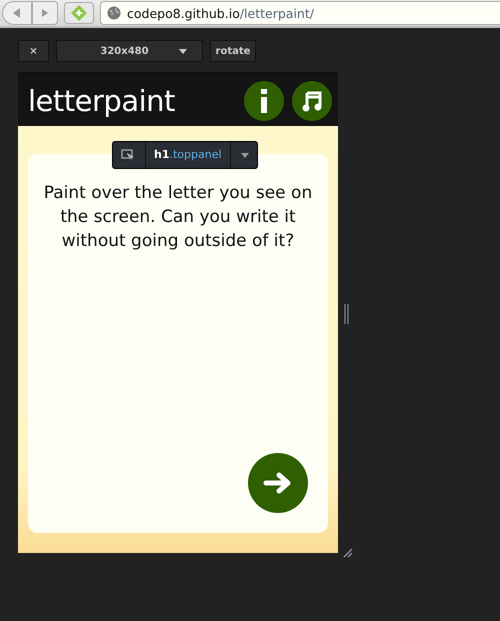 This screenshot has height=621, width=500. I want to click on info-icon, so click(264, 101).